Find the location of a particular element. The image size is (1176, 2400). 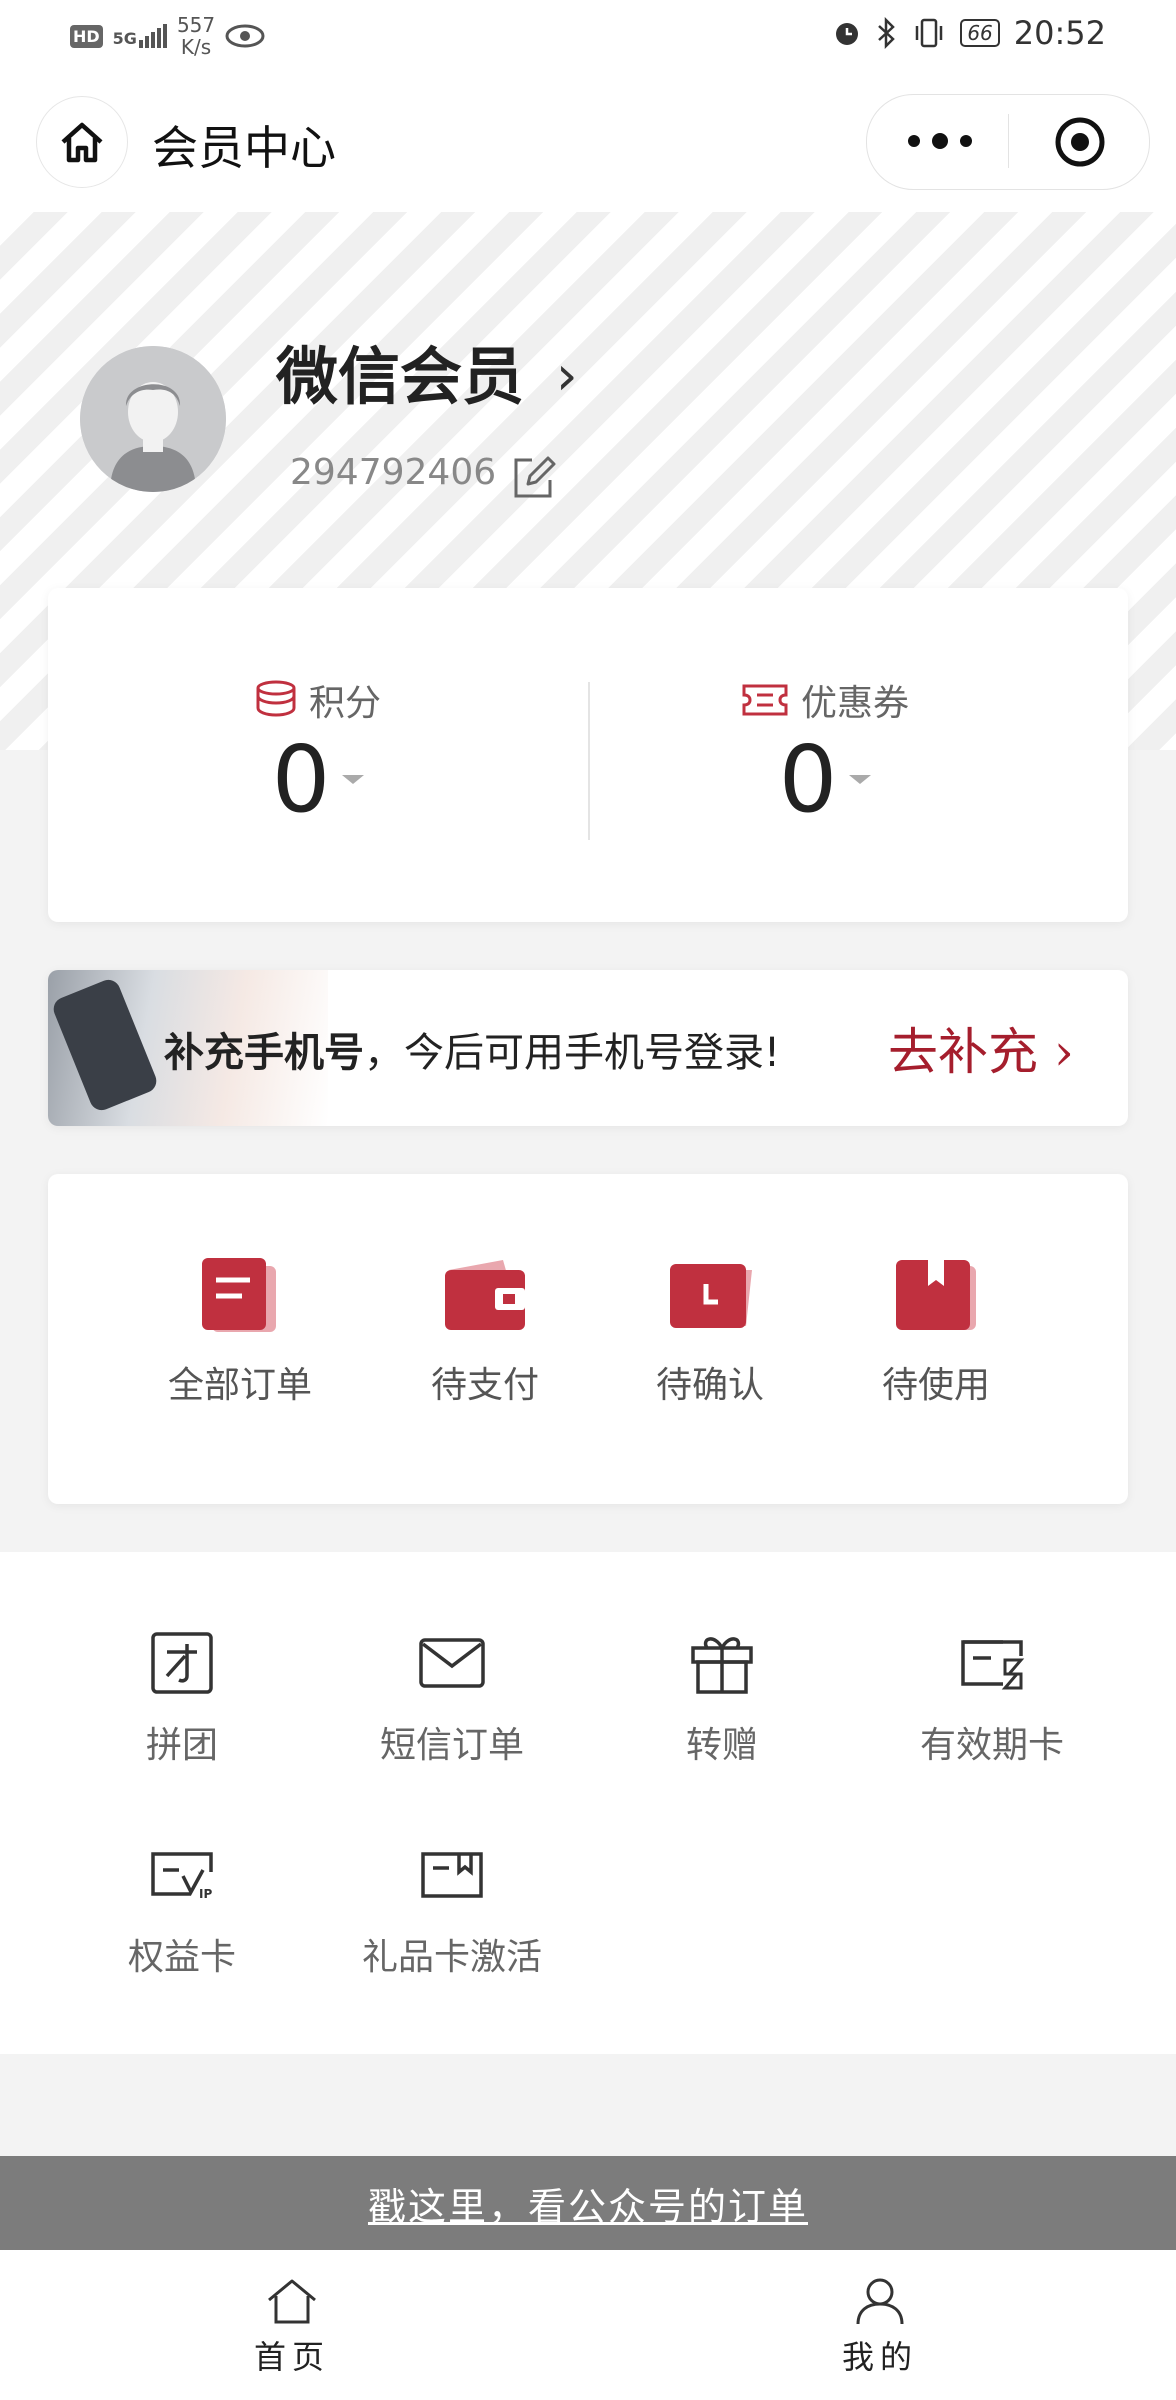

points-stat: 积分 0 is located at coordinates (318, 753).